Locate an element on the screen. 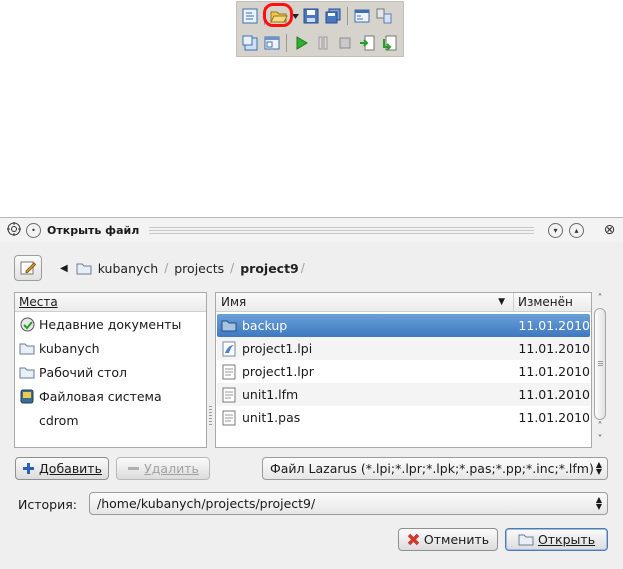 Image resolution: width=623 pixels, height=569 pixels. column-modified: Изменён is located at coordinates (552, 302).